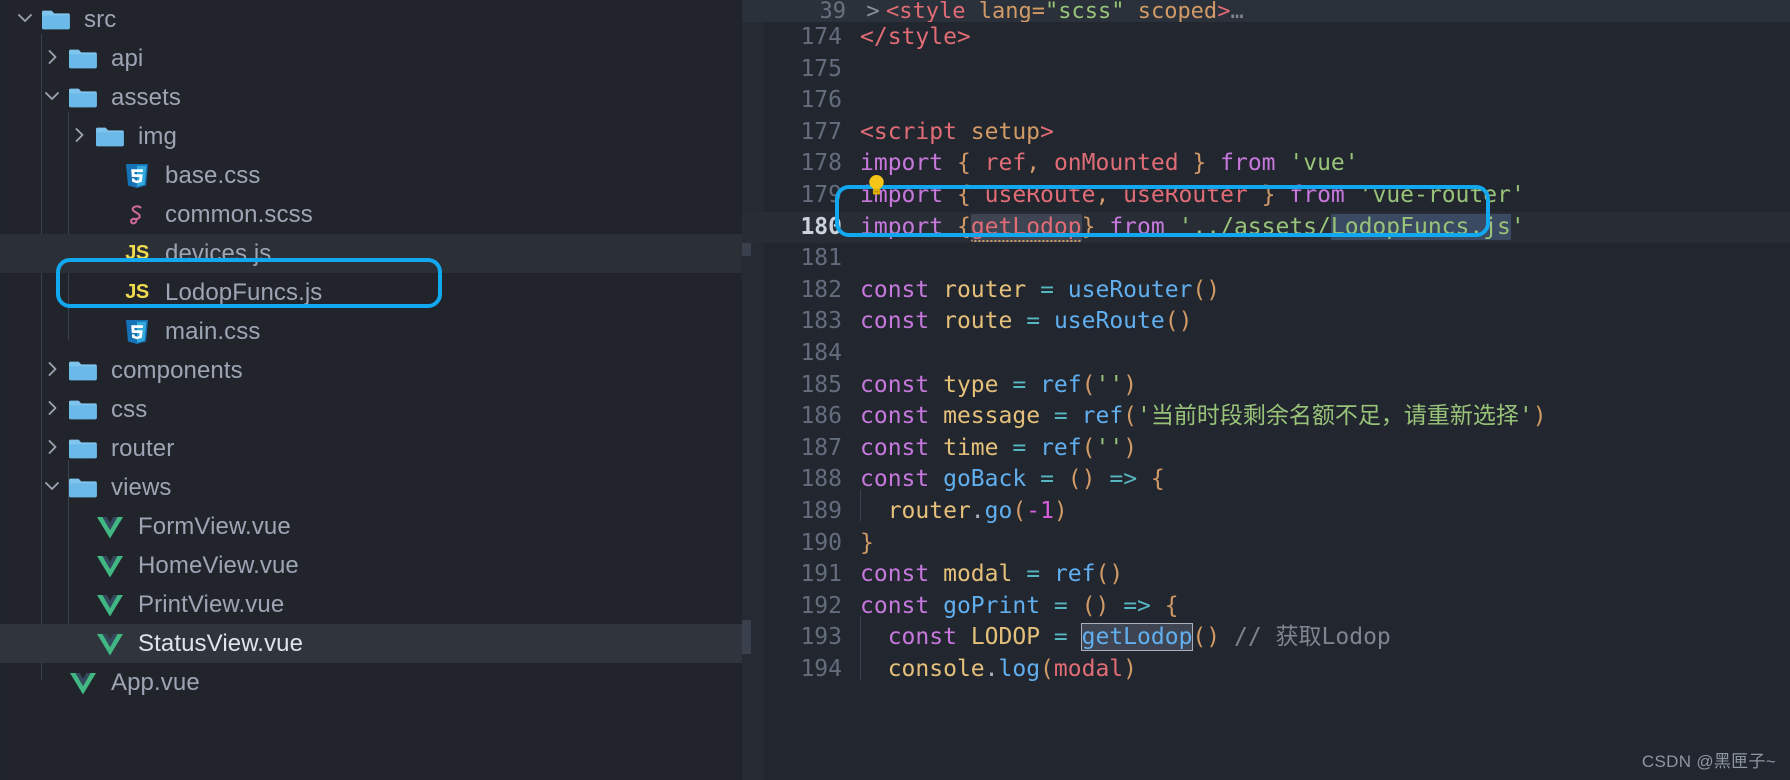  I want to click on code-line-182: 182 const router = useRouter(), so click(1266, 291).